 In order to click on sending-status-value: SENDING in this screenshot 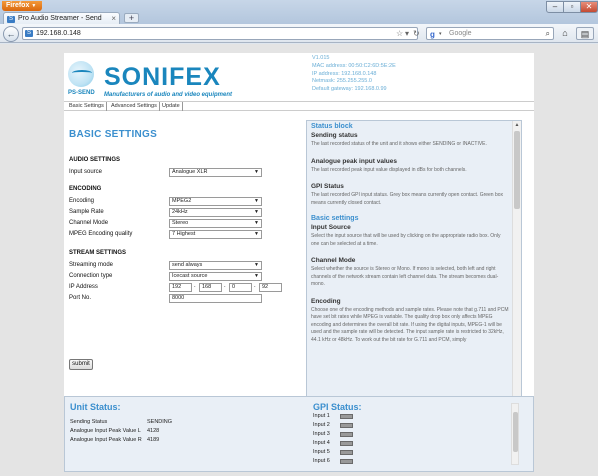, I will do `click(160, 422)`.